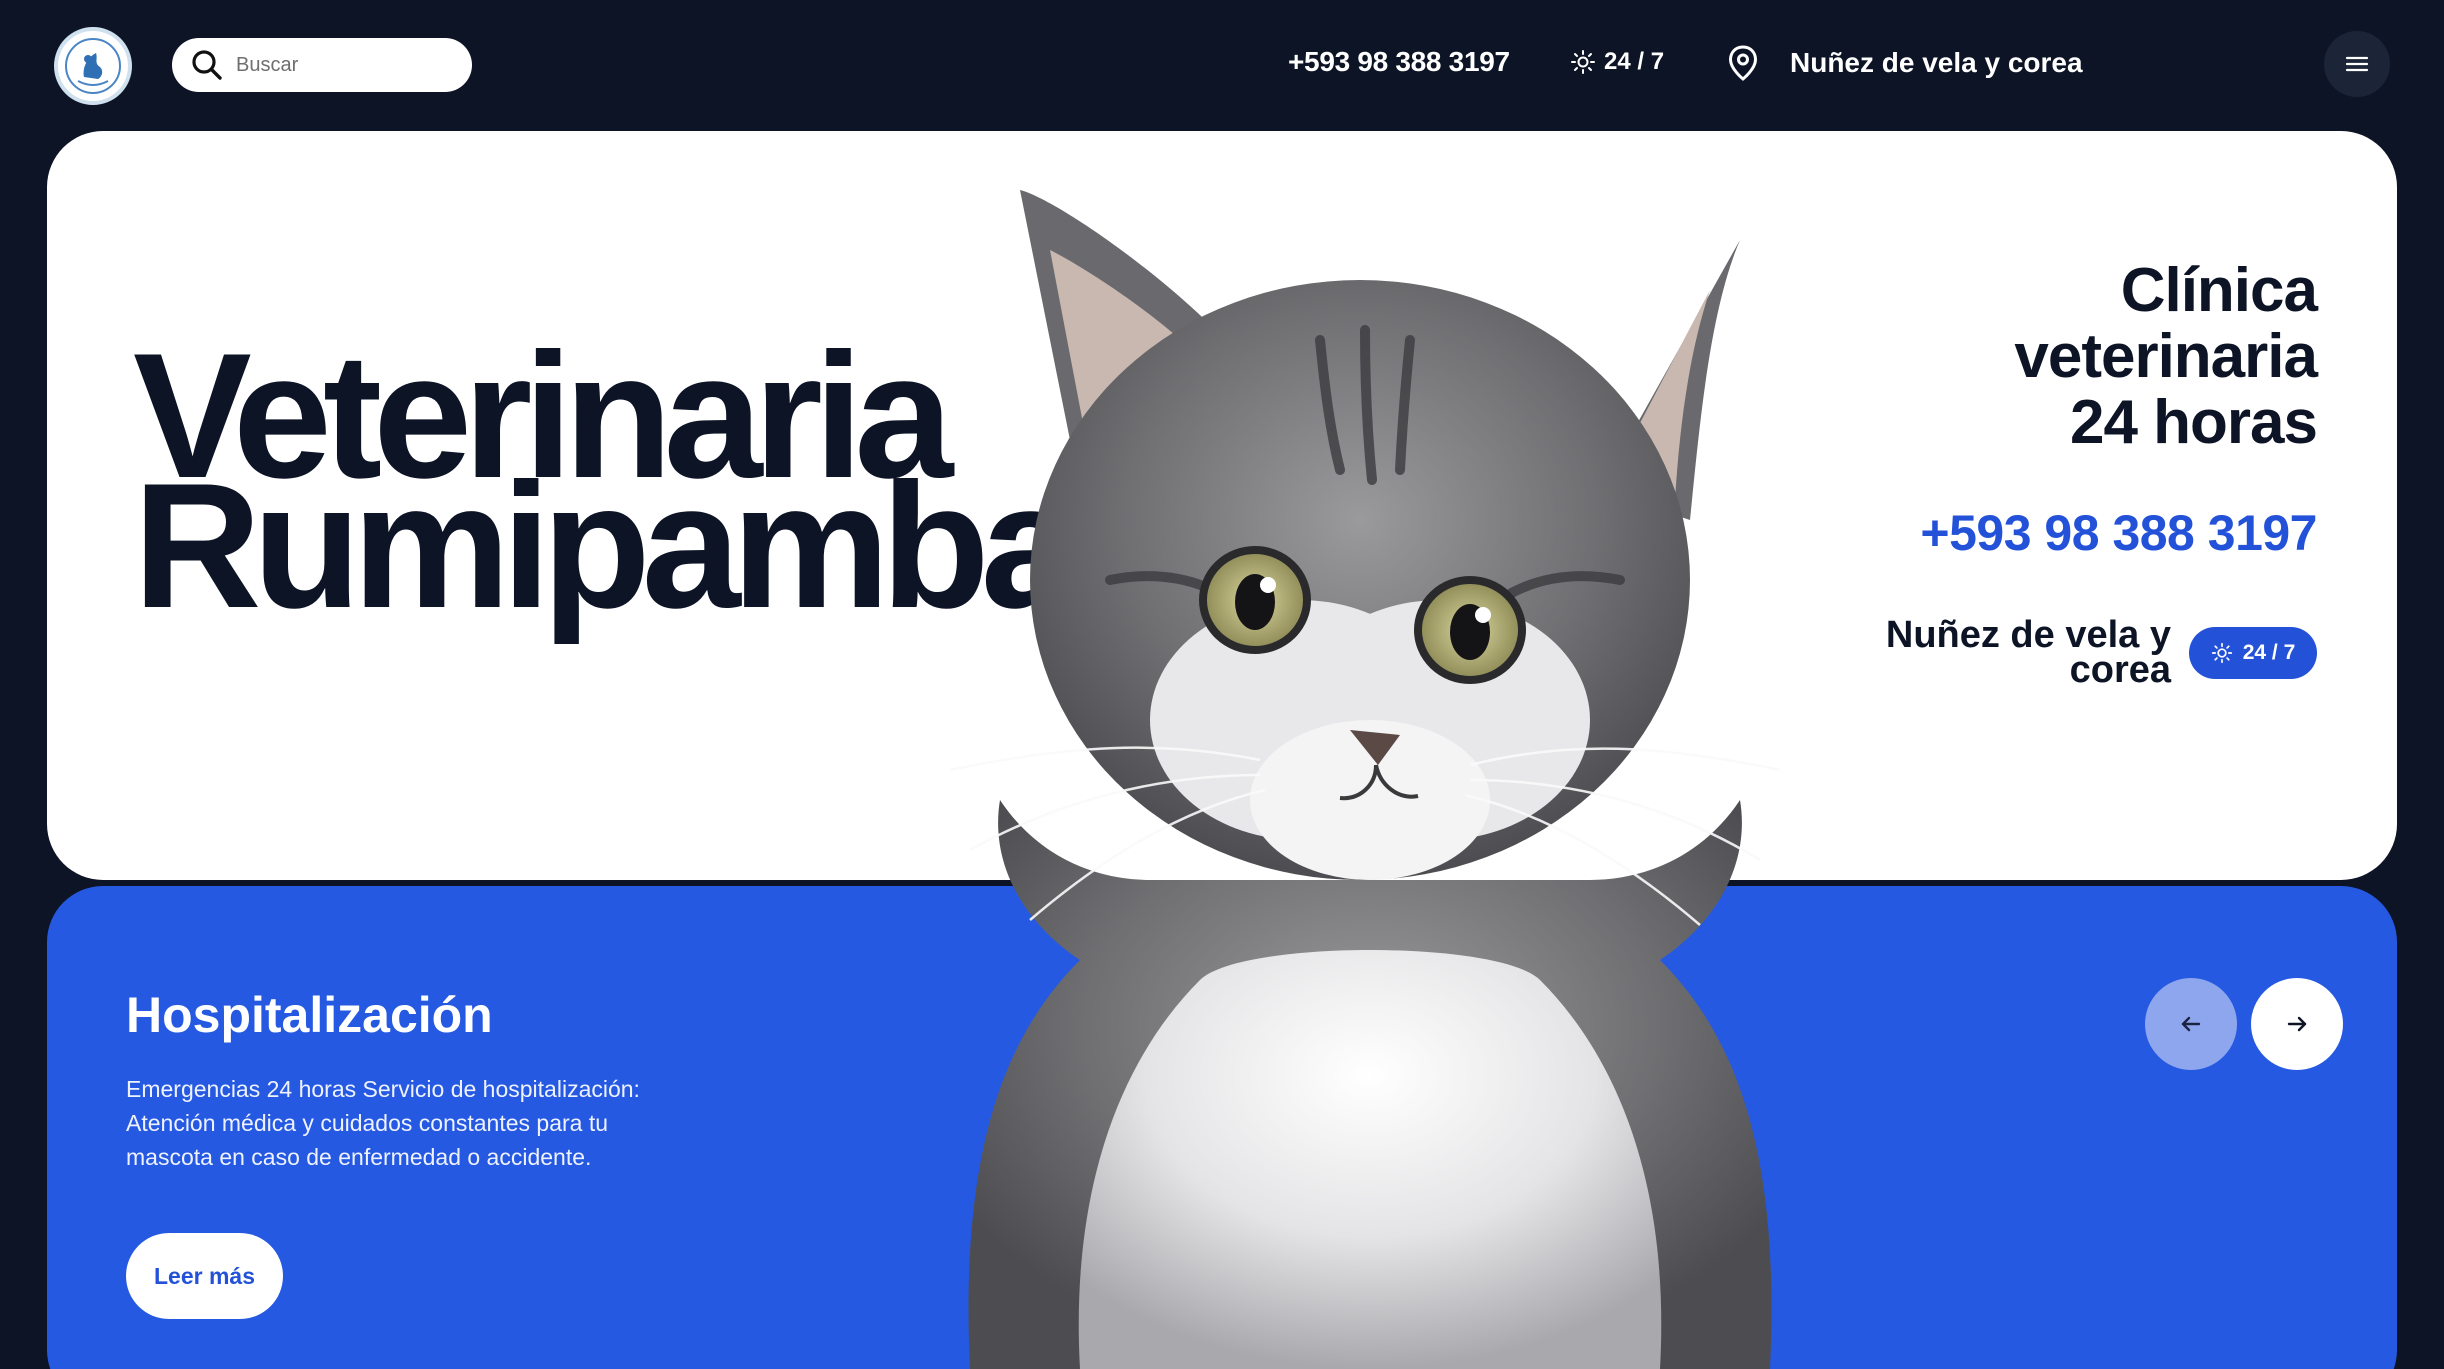 The image size is (2444, 1369). I want to click on header-phone: +593 98 388 3197, so click(1399, 62).